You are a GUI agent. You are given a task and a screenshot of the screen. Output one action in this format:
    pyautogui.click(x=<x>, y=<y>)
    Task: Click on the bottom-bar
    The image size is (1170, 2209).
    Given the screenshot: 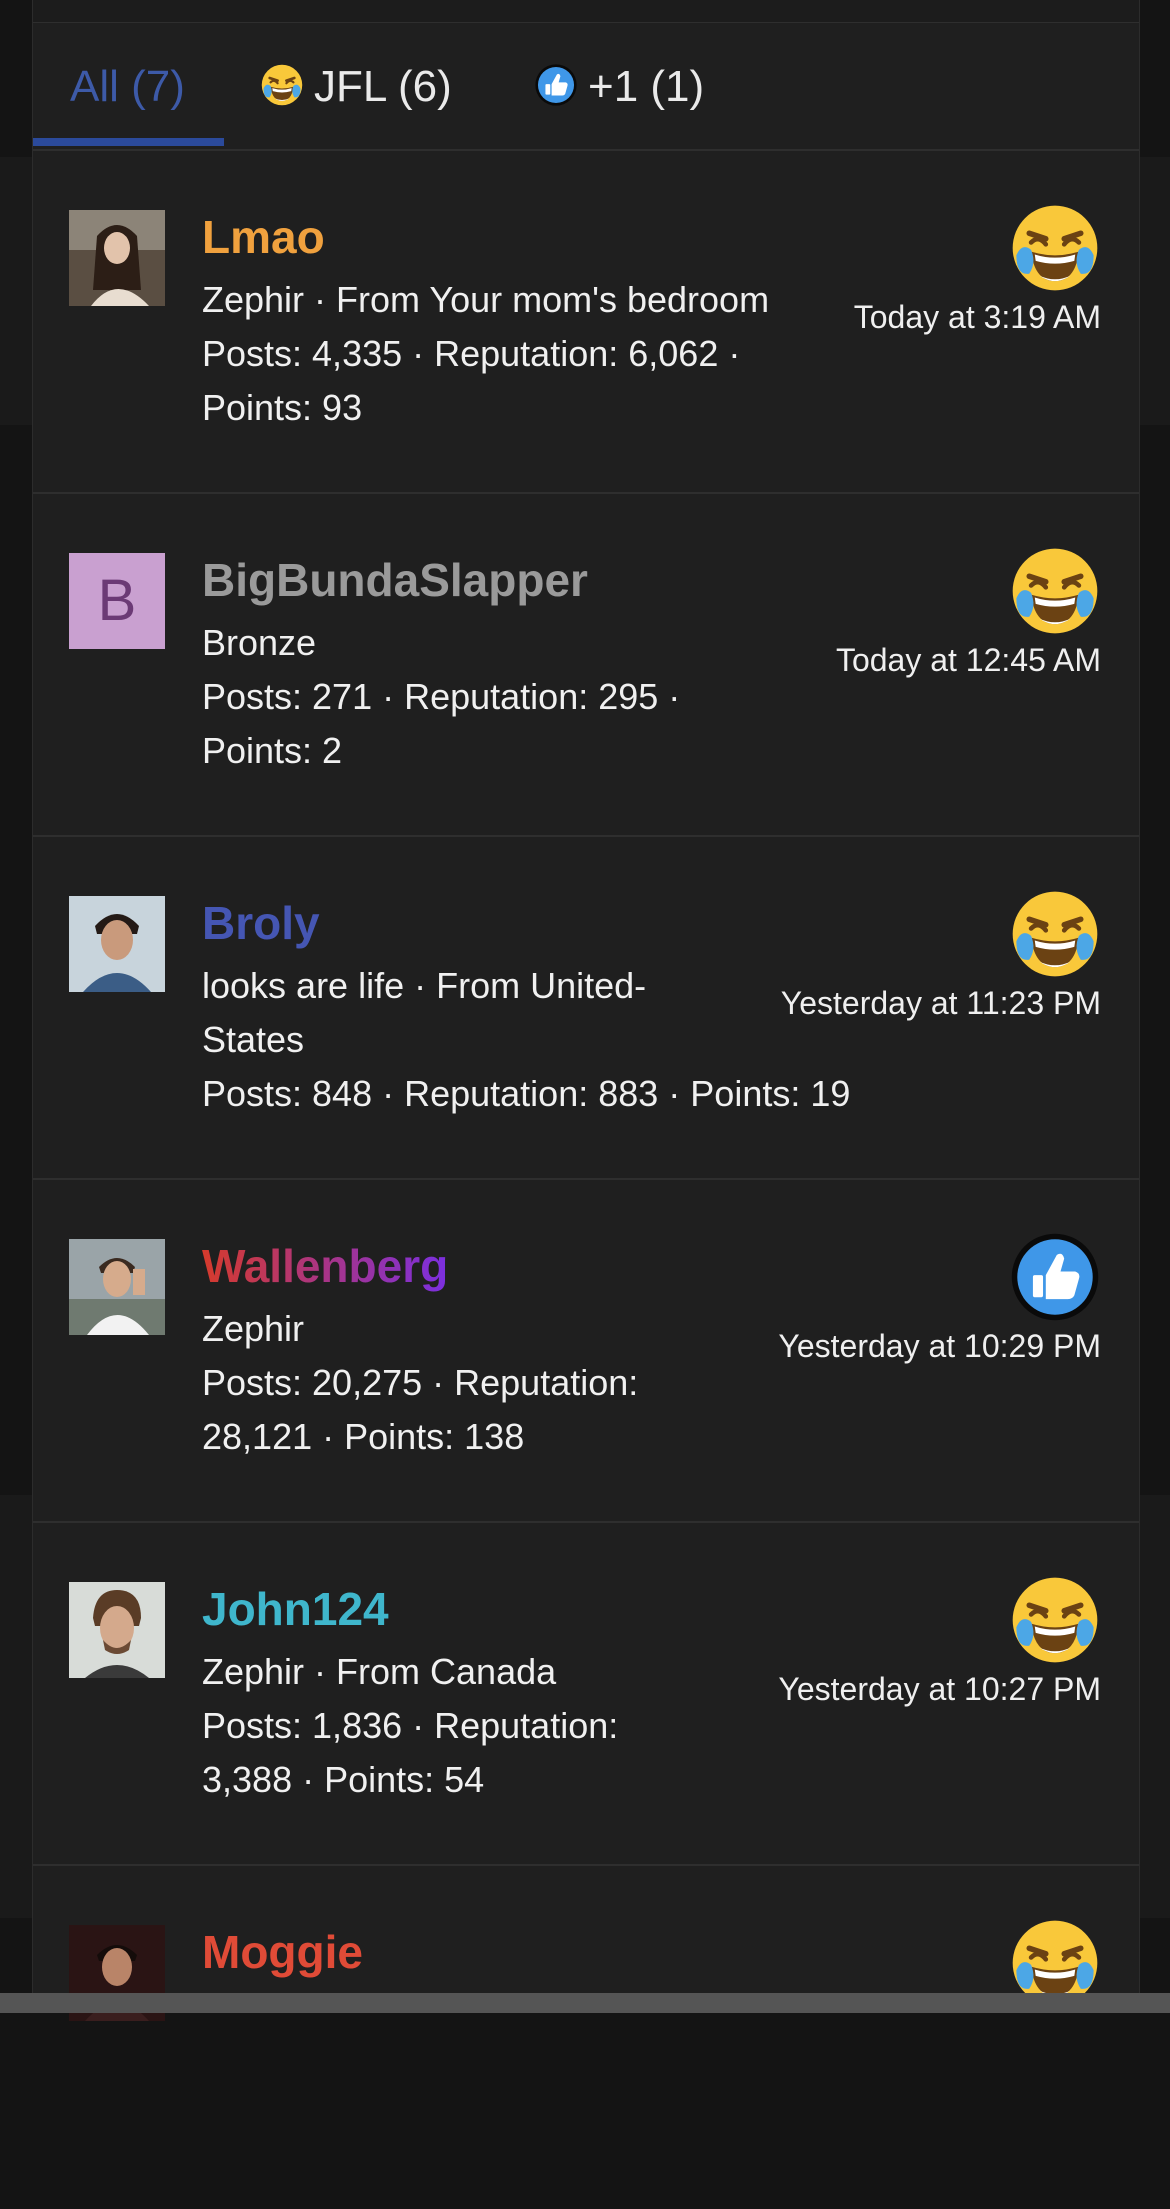 What is the action you would take?
    pyautogui.click(x=585, y=2003)
    